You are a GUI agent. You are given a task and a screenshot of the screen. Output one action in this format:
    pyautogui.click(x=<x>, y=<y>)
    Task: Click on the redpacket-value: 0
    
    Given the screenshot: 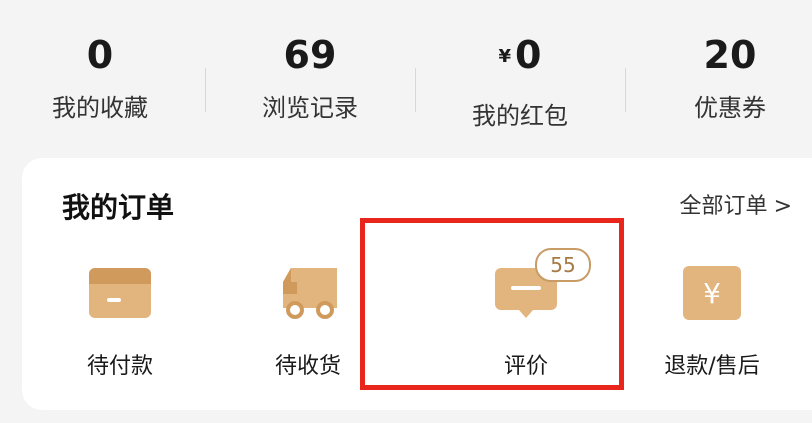 What is the action you would take?
    pyautogui.click(x=528, y=55)
    